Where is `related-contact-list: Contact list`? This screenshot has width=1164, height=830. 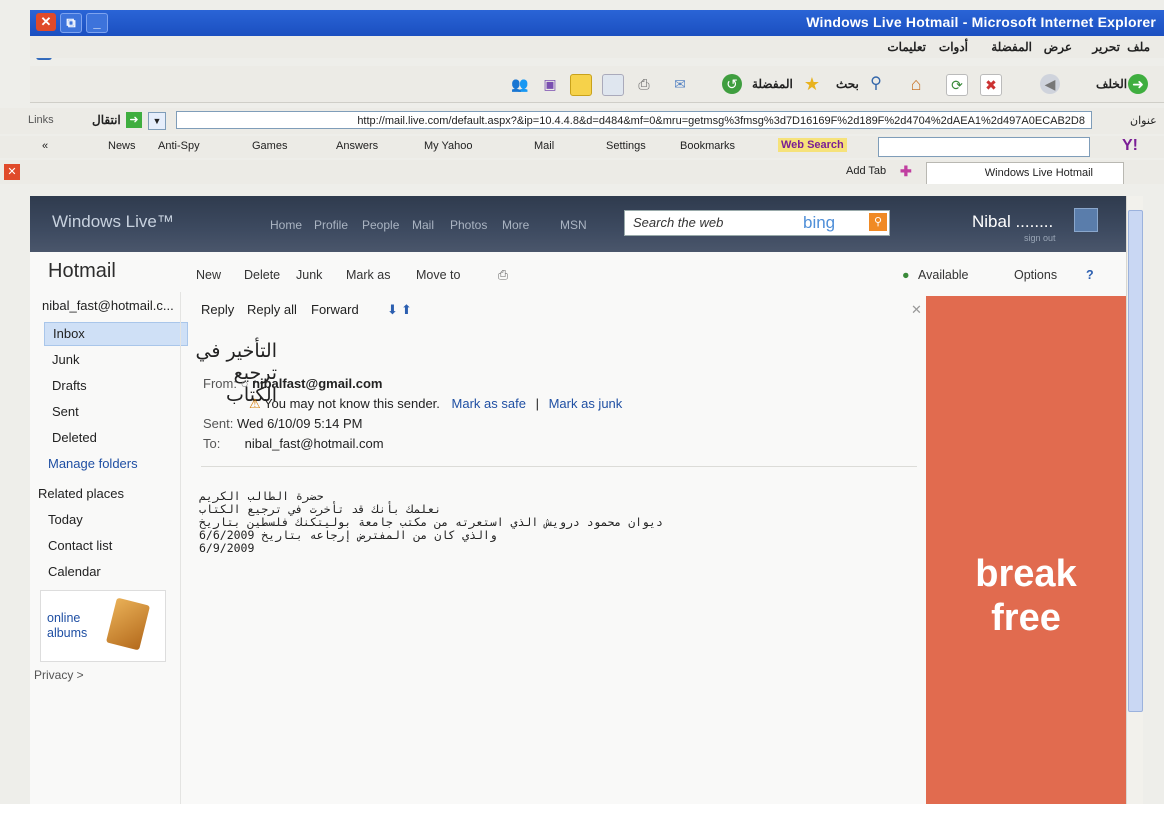
related-contact-list: Contact list is located at coordinates (80, 545).